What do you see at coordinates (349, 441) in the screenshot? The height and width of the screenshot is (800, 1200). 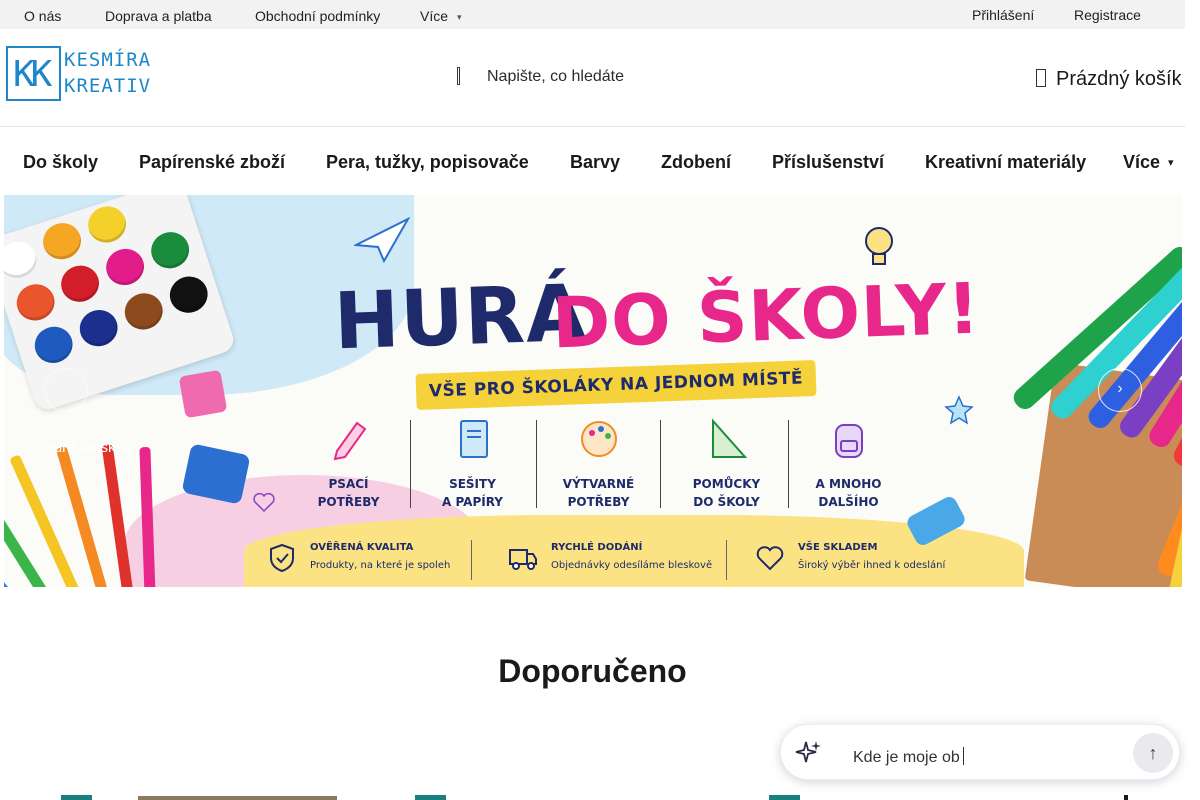 I see `pencil-icon` at bounding box center [349, 441].